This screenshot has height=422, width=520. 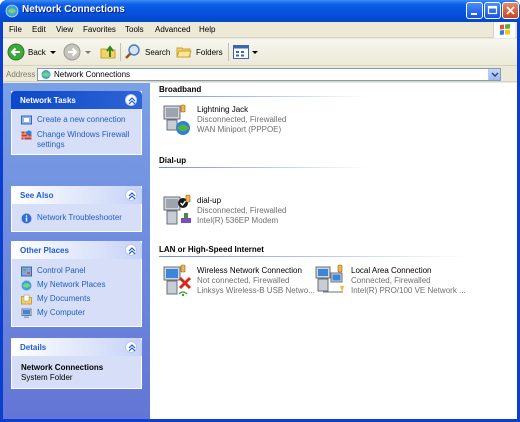 I want to click on address-input: Network Connections, so click(x=269, y=74).